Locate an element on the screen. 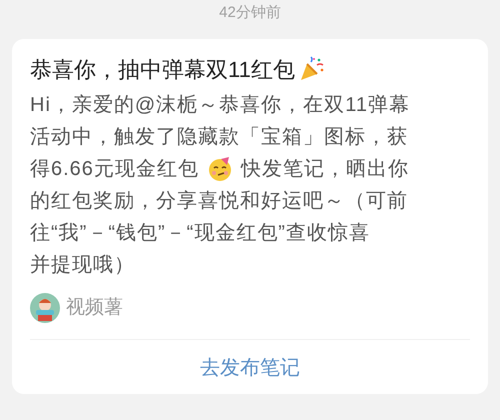 This screenshot has height=420, width=500. timestamp: 42分钟前 is located at coordinates (250, 13).